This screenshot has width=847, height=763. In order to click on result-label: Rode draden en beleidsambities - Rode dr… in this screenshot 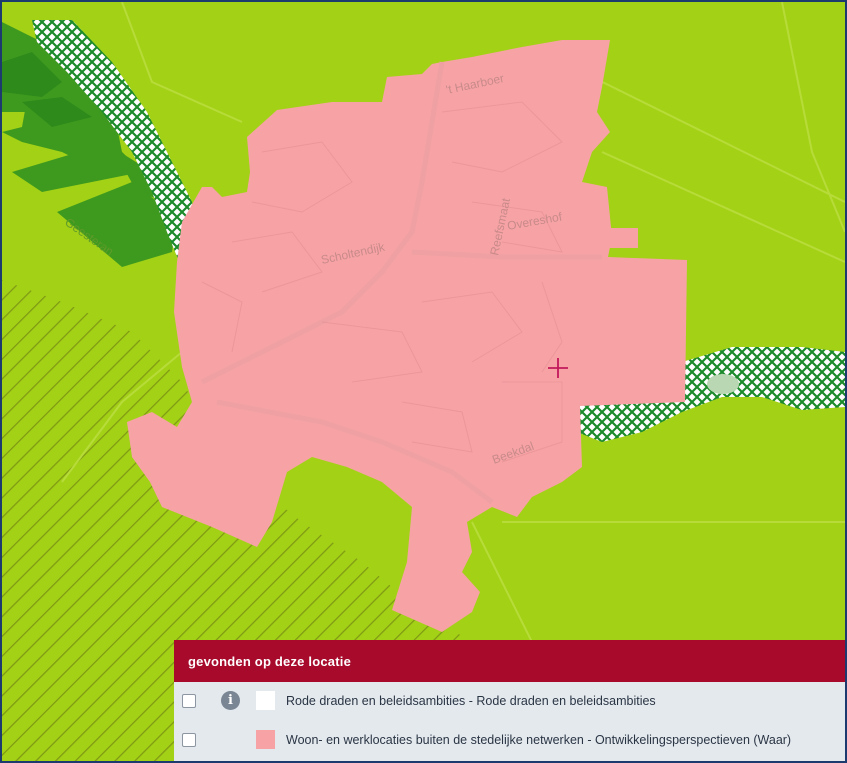, I will do `click(471, 701)`.